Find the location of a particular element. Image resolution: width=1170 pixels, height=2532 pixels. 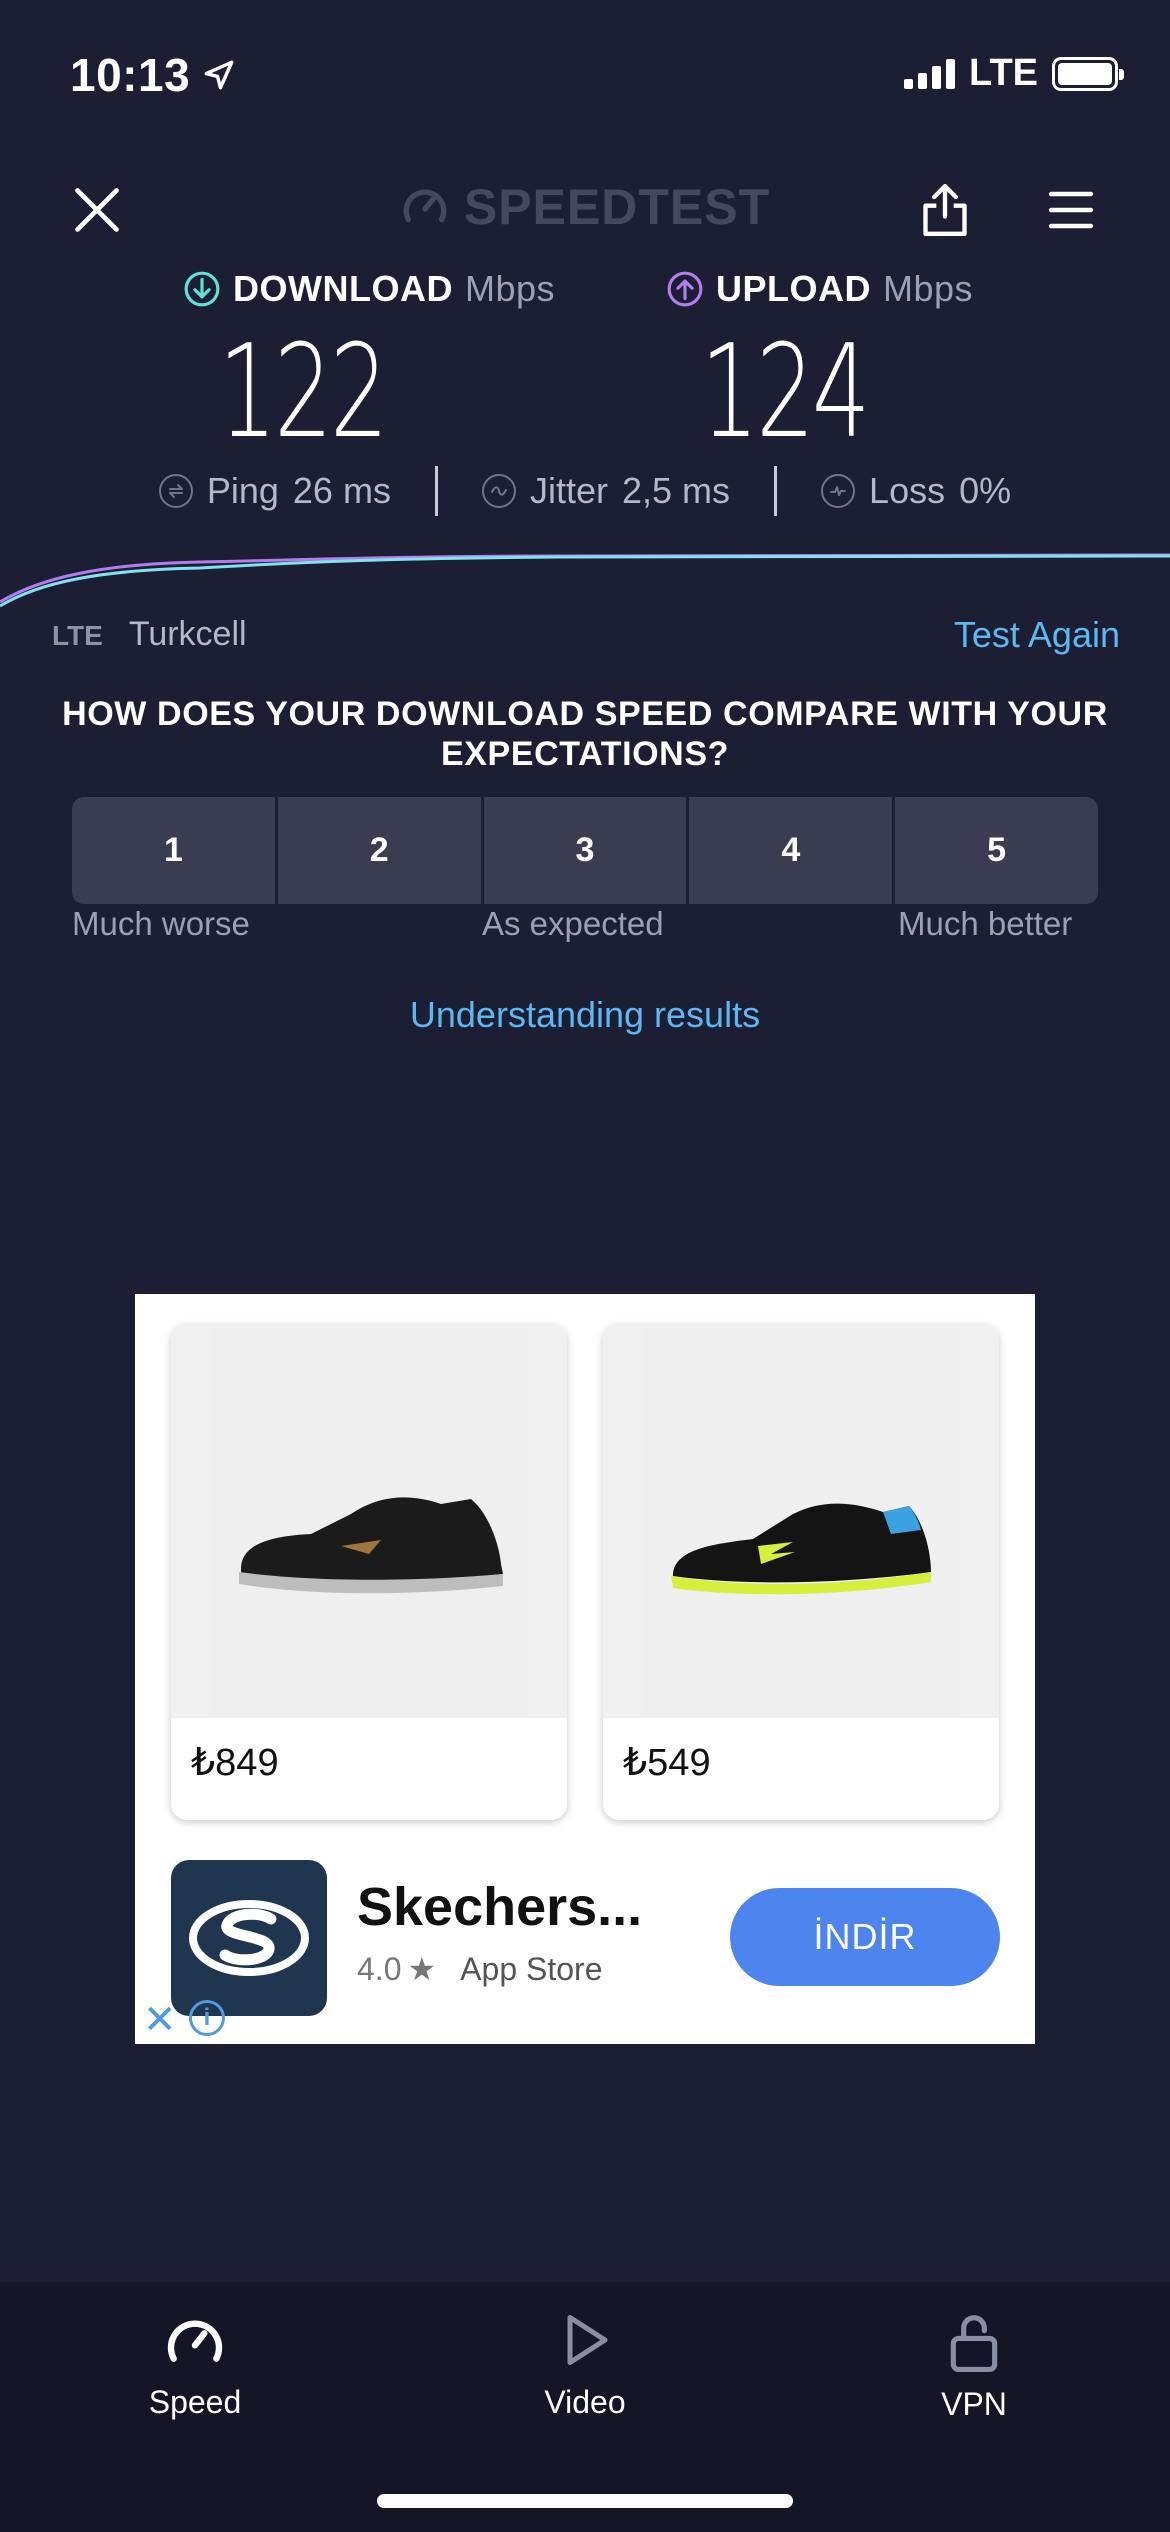

skechers-app-icon is located at coordinates (249, 1938).